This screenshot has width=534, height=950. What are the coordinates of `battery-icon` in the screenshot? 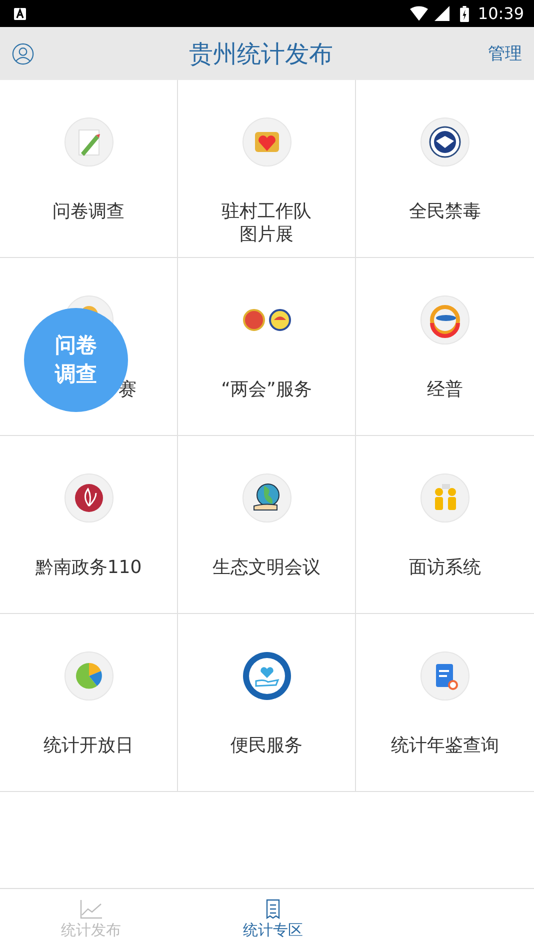 It's located at (464, 14).